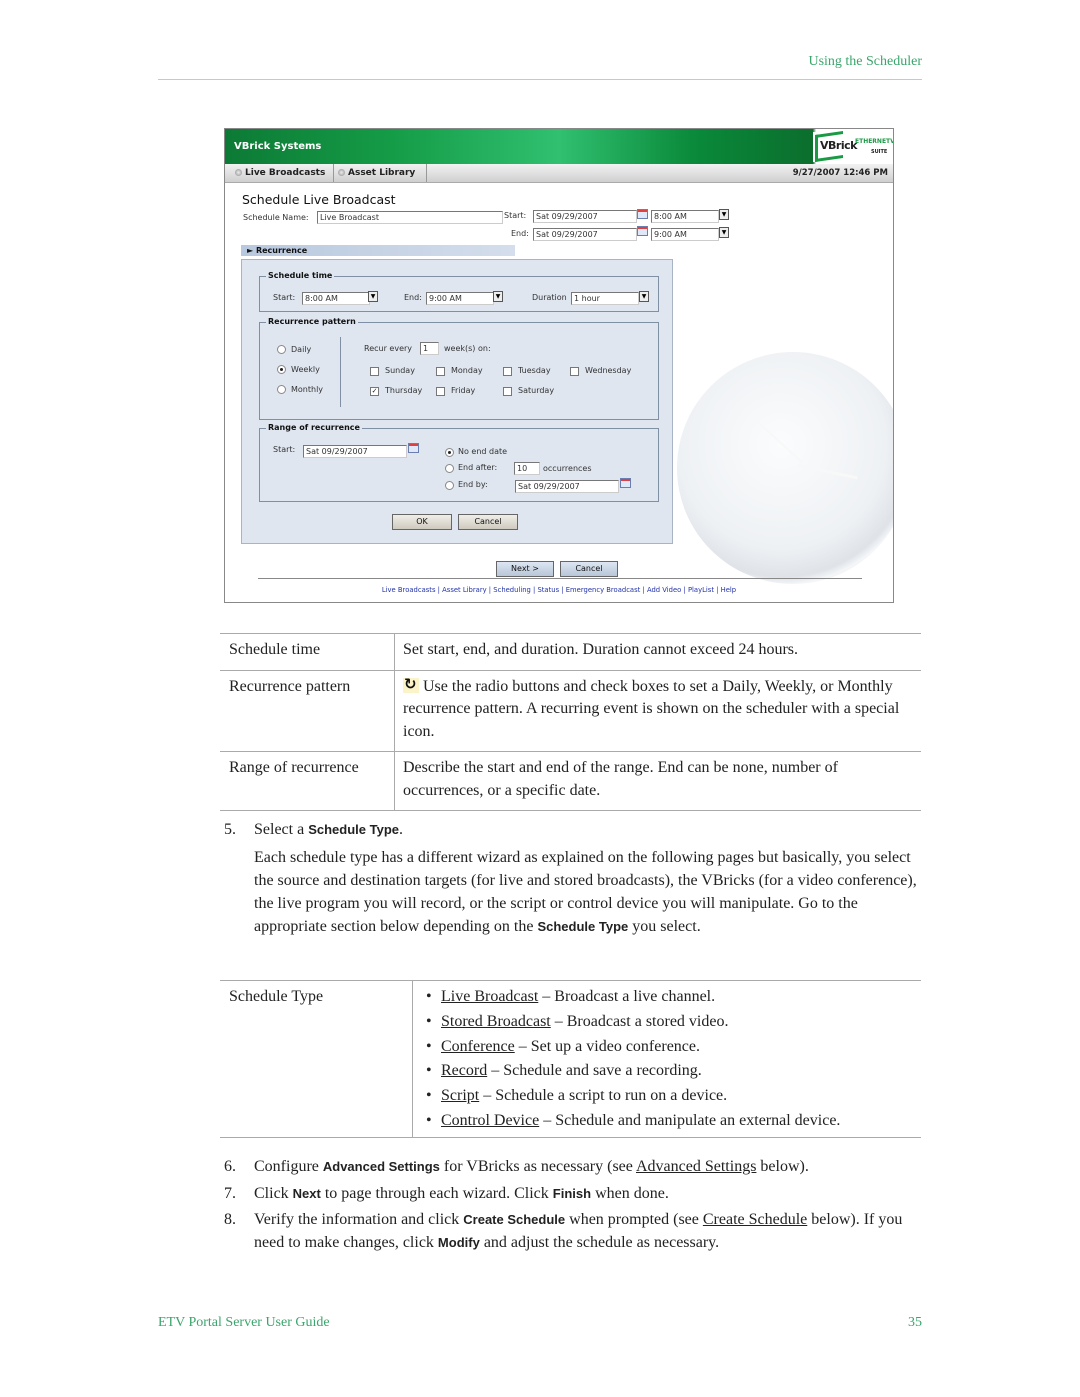 The width and height of the screenshot is (1080, 1397). I want to click on end-time-input: 9:00 AM, so click(685, 234).